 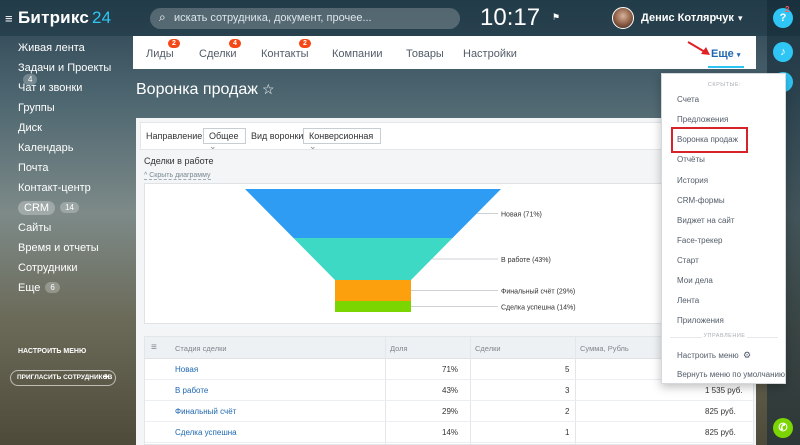 What do you see at coordinates (691, 159) in the screenshot?
I see `menu-item-reports: Отчёты` at bounding box center [691, 159].